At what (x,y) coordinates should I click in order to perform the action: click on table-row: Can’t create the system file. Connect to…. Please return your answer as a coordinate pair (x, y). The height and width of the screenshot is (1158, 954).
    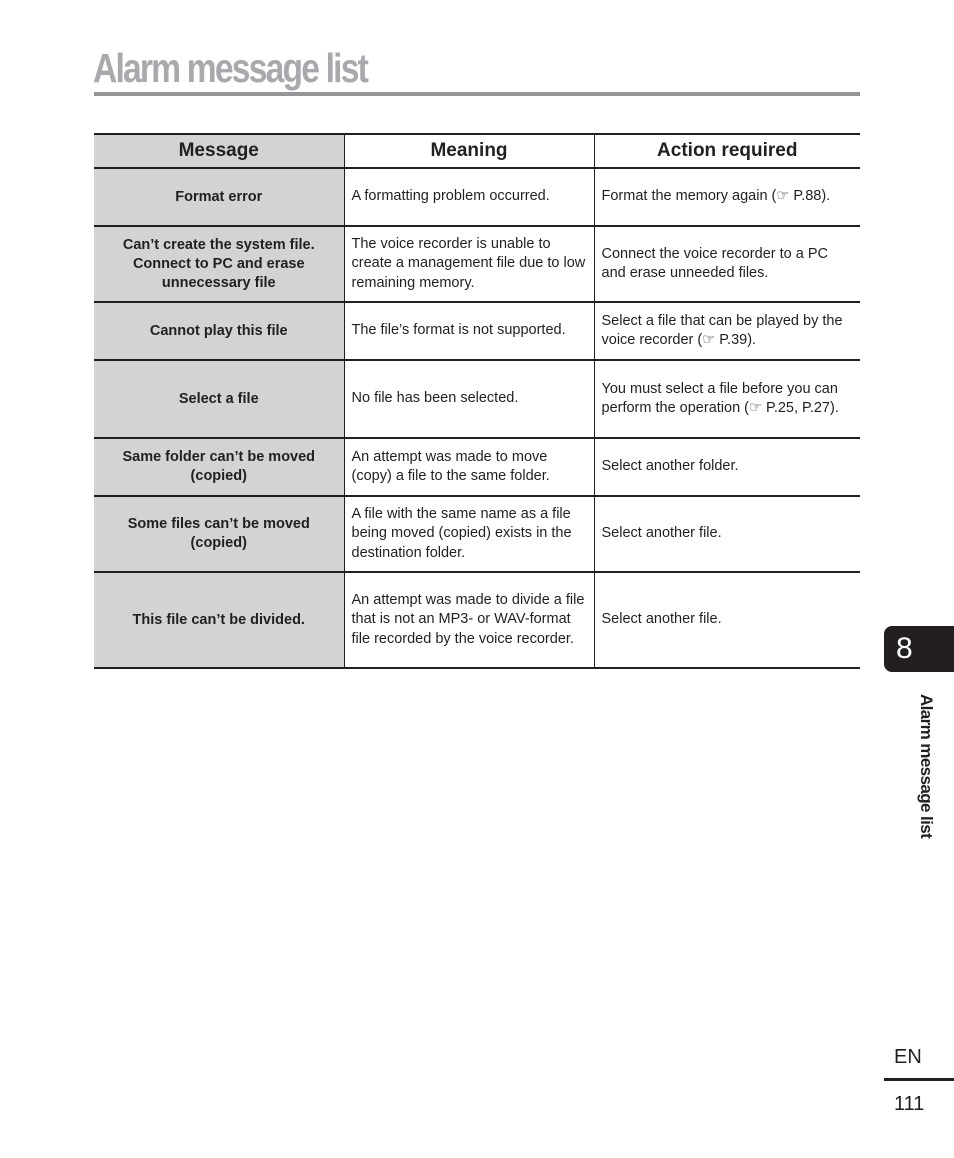
    Looking at the image, I should click on (477, 264).